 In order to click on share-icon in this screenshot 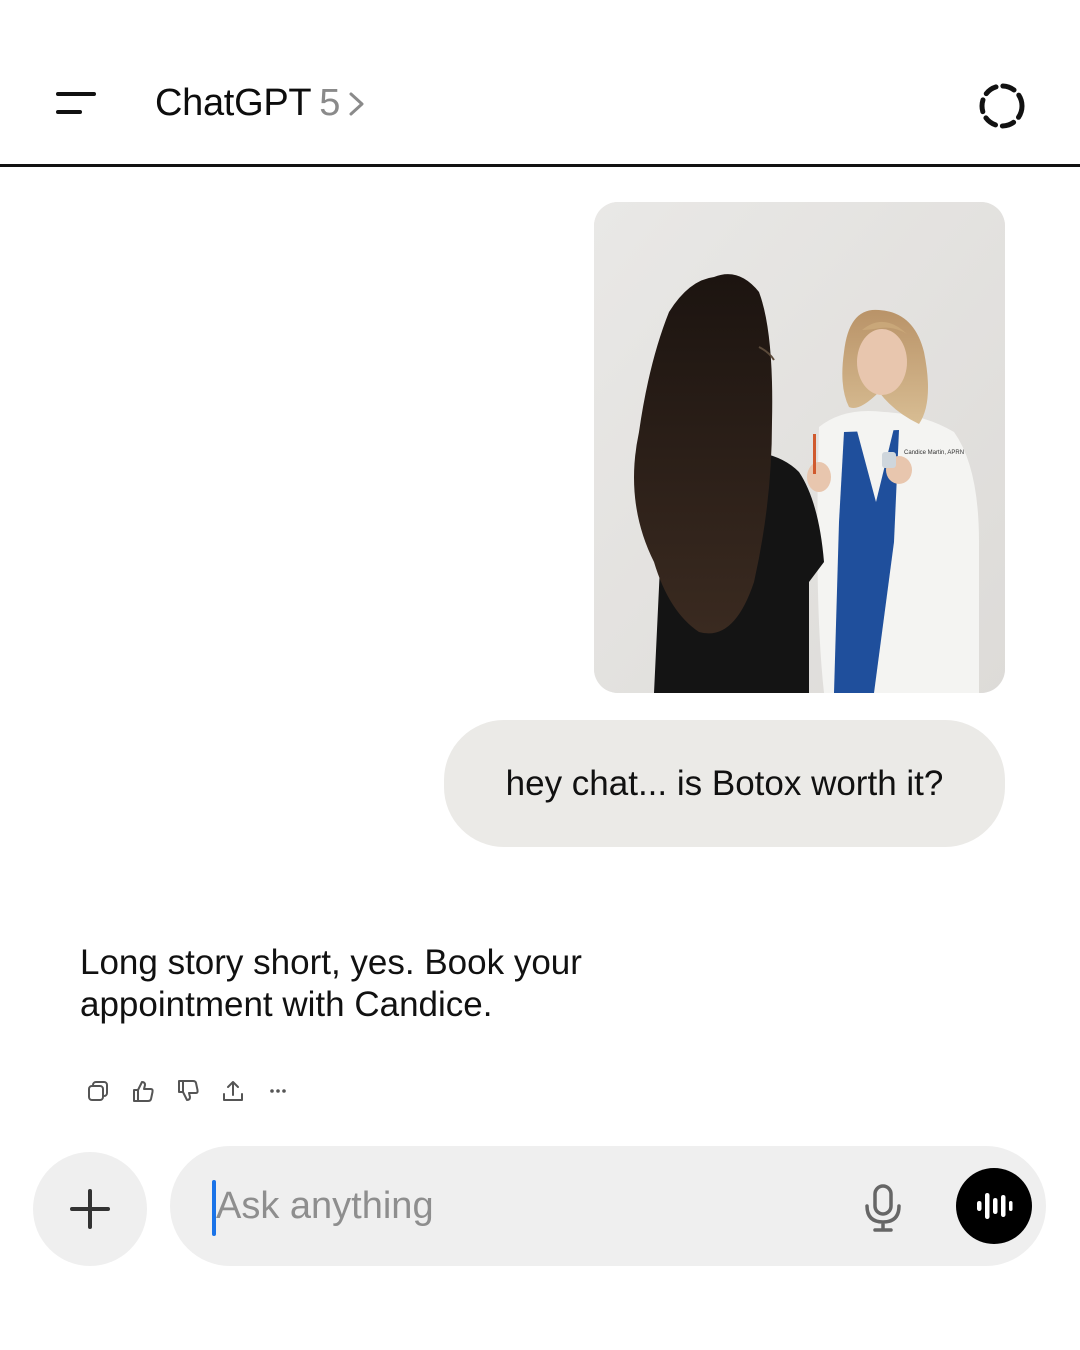, I will do `click(233, 1091)`.